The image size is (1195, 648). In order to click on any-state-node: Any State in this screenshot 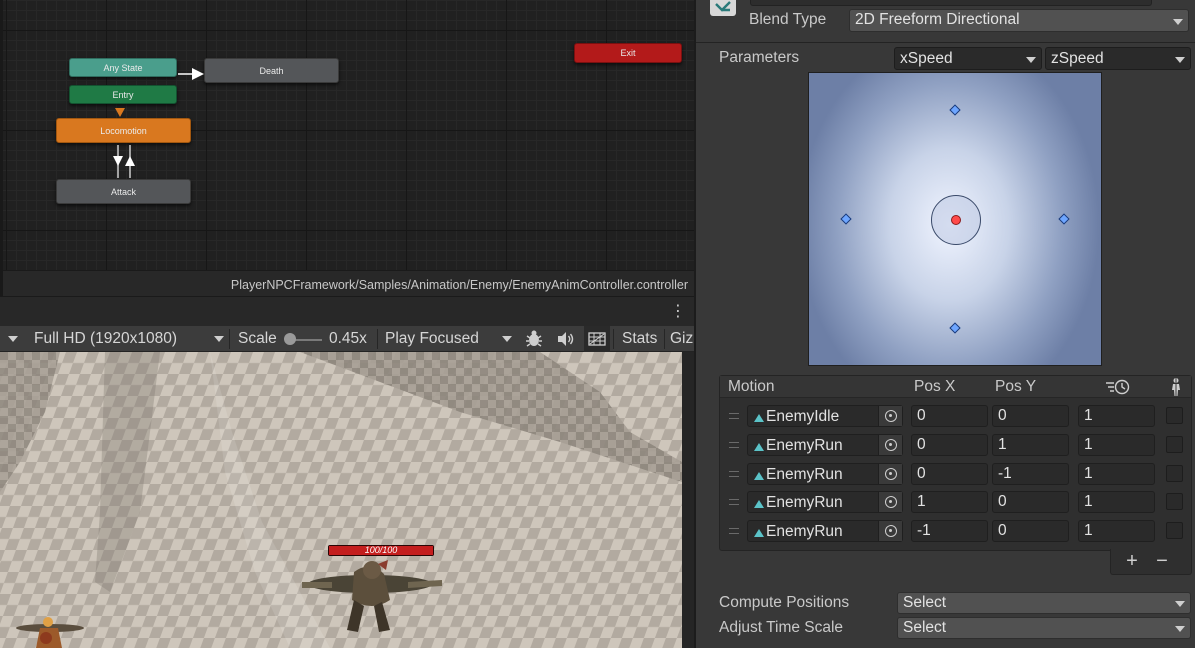, I will do `click(123, 67)`.